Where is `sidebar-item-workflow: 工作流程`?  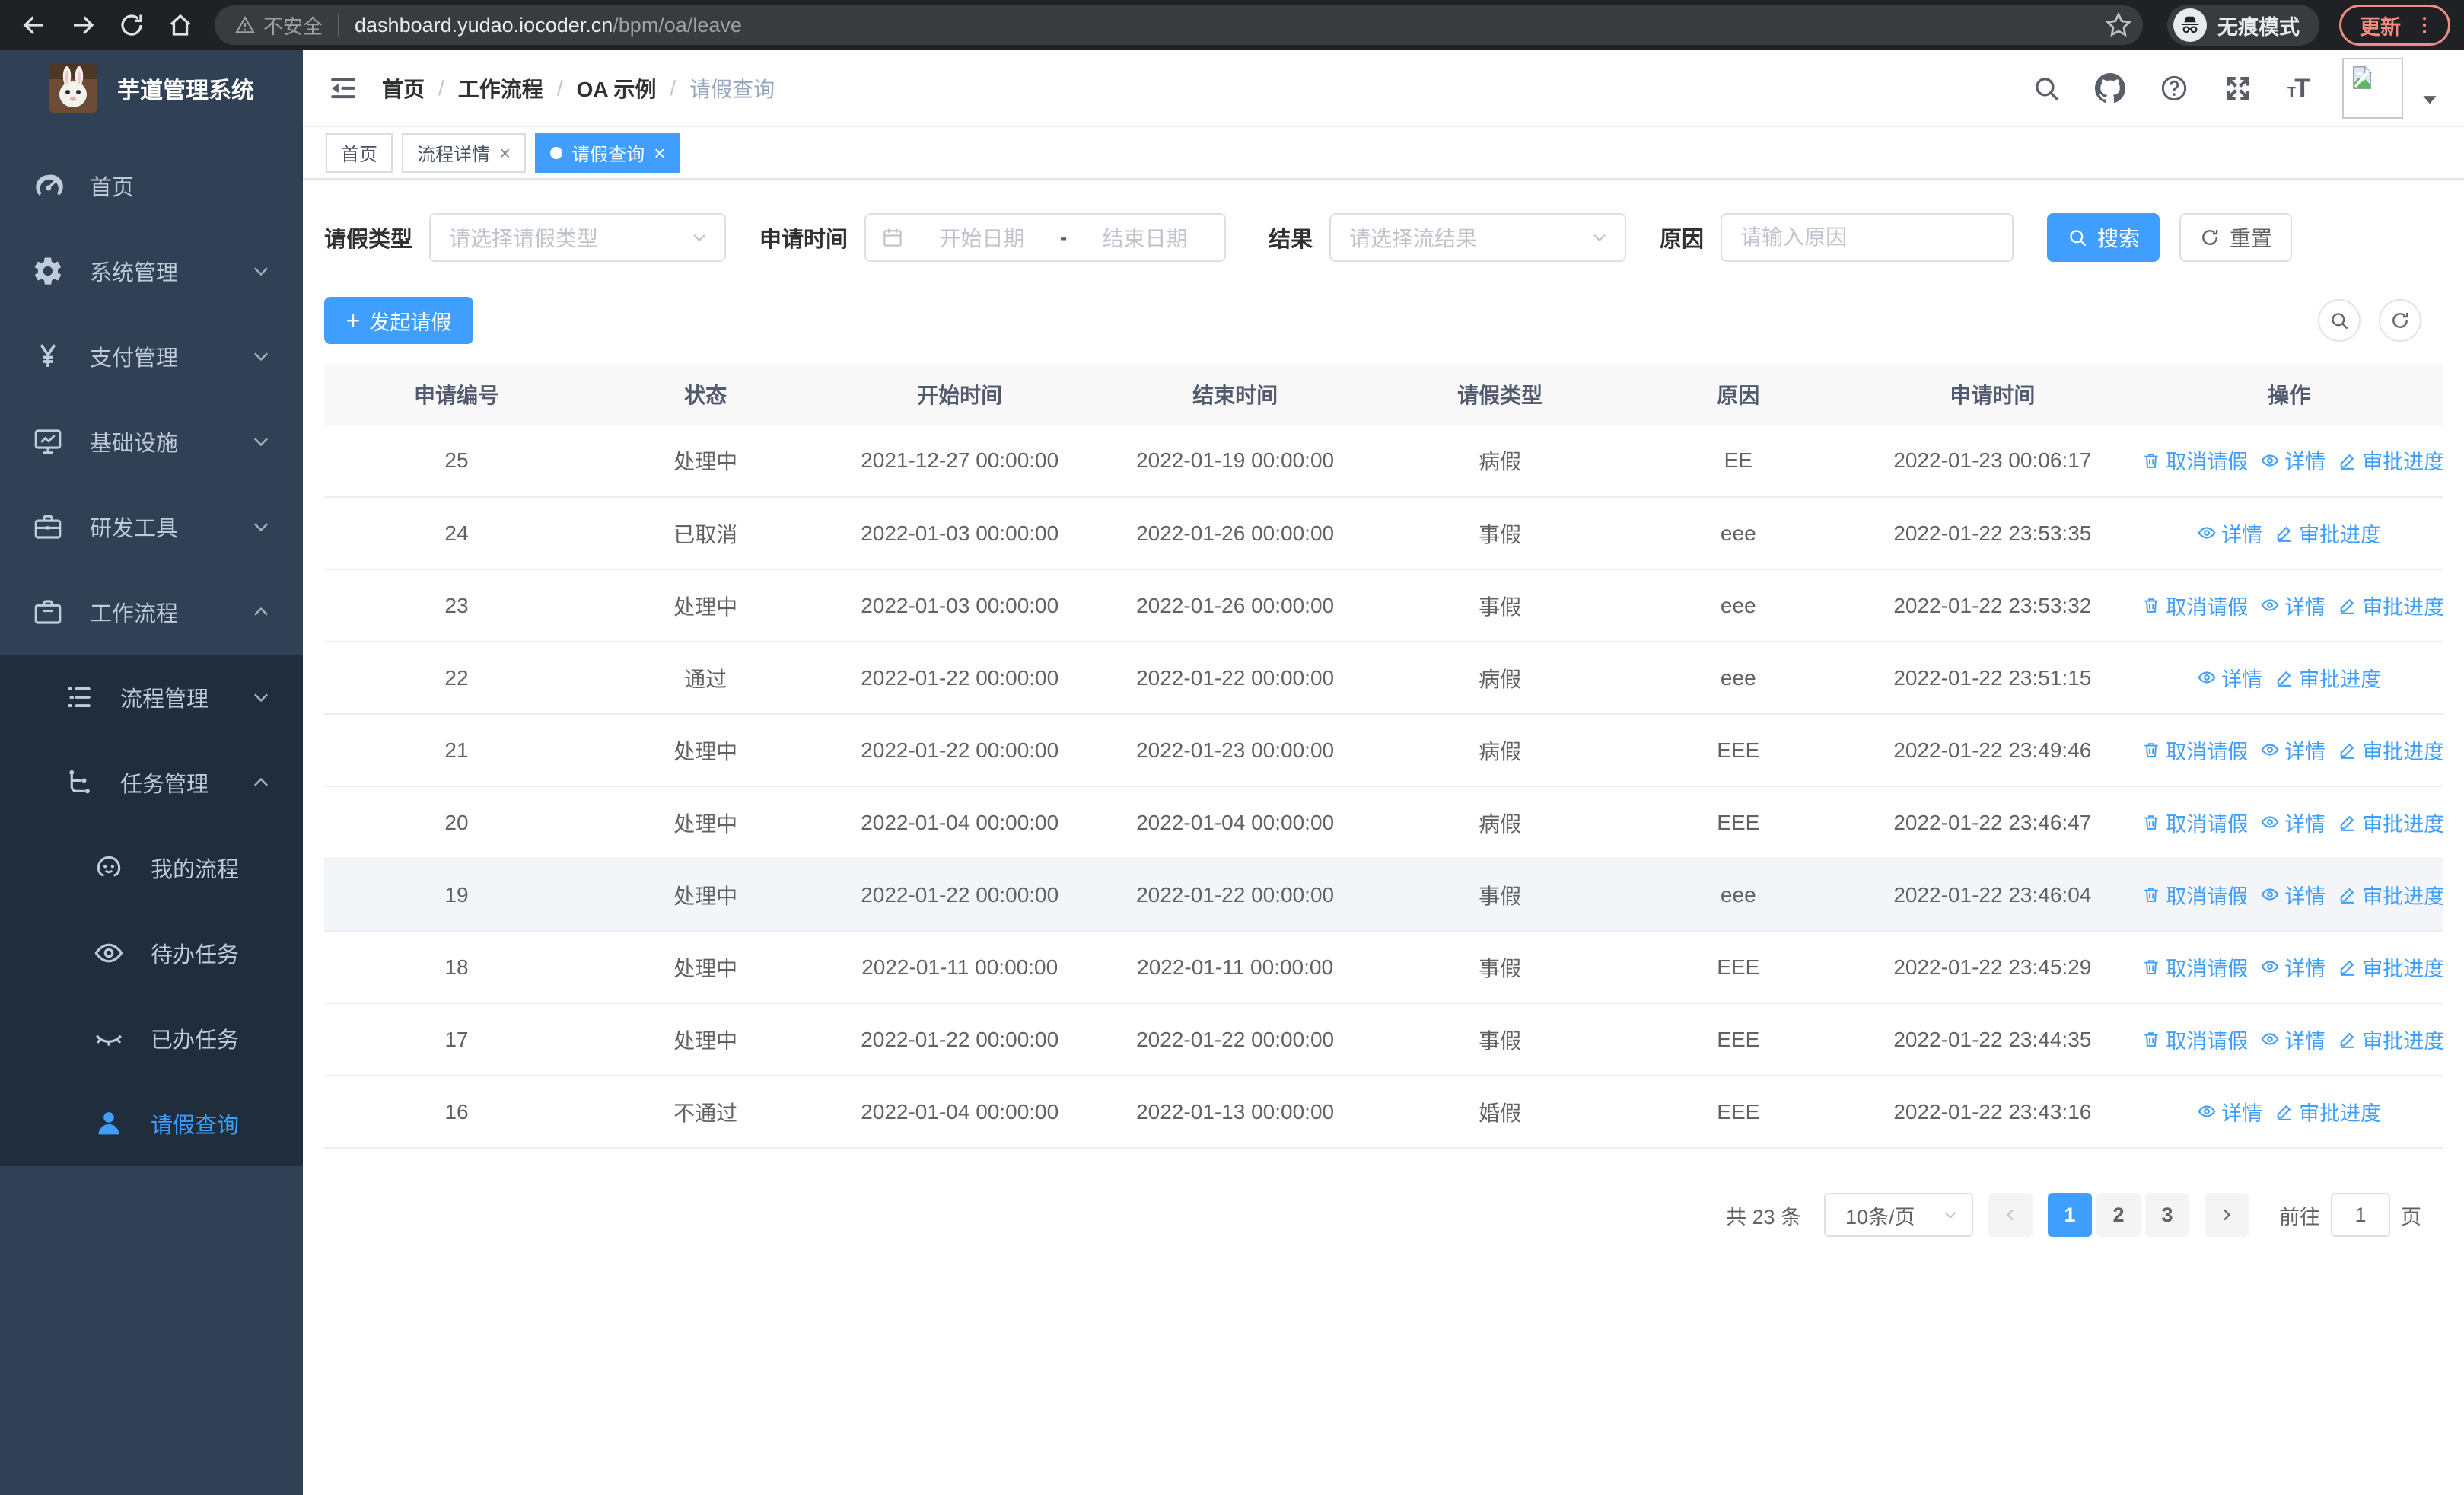
sidebar-item-workflow: 工作流程 is located at coordinates (151, 612).